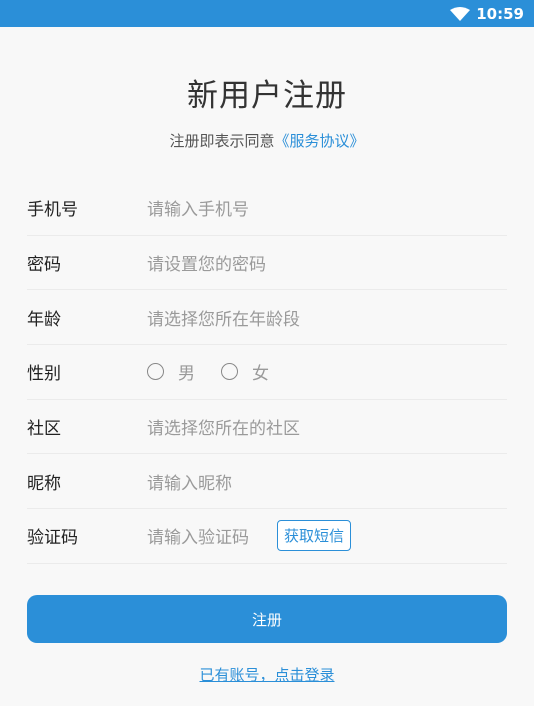 The height and width of the screenshot is (706, 534). Describe the element at coordinates (314, 536) in the screenshot. I see `get-sms-button: 获取短信` at that location.